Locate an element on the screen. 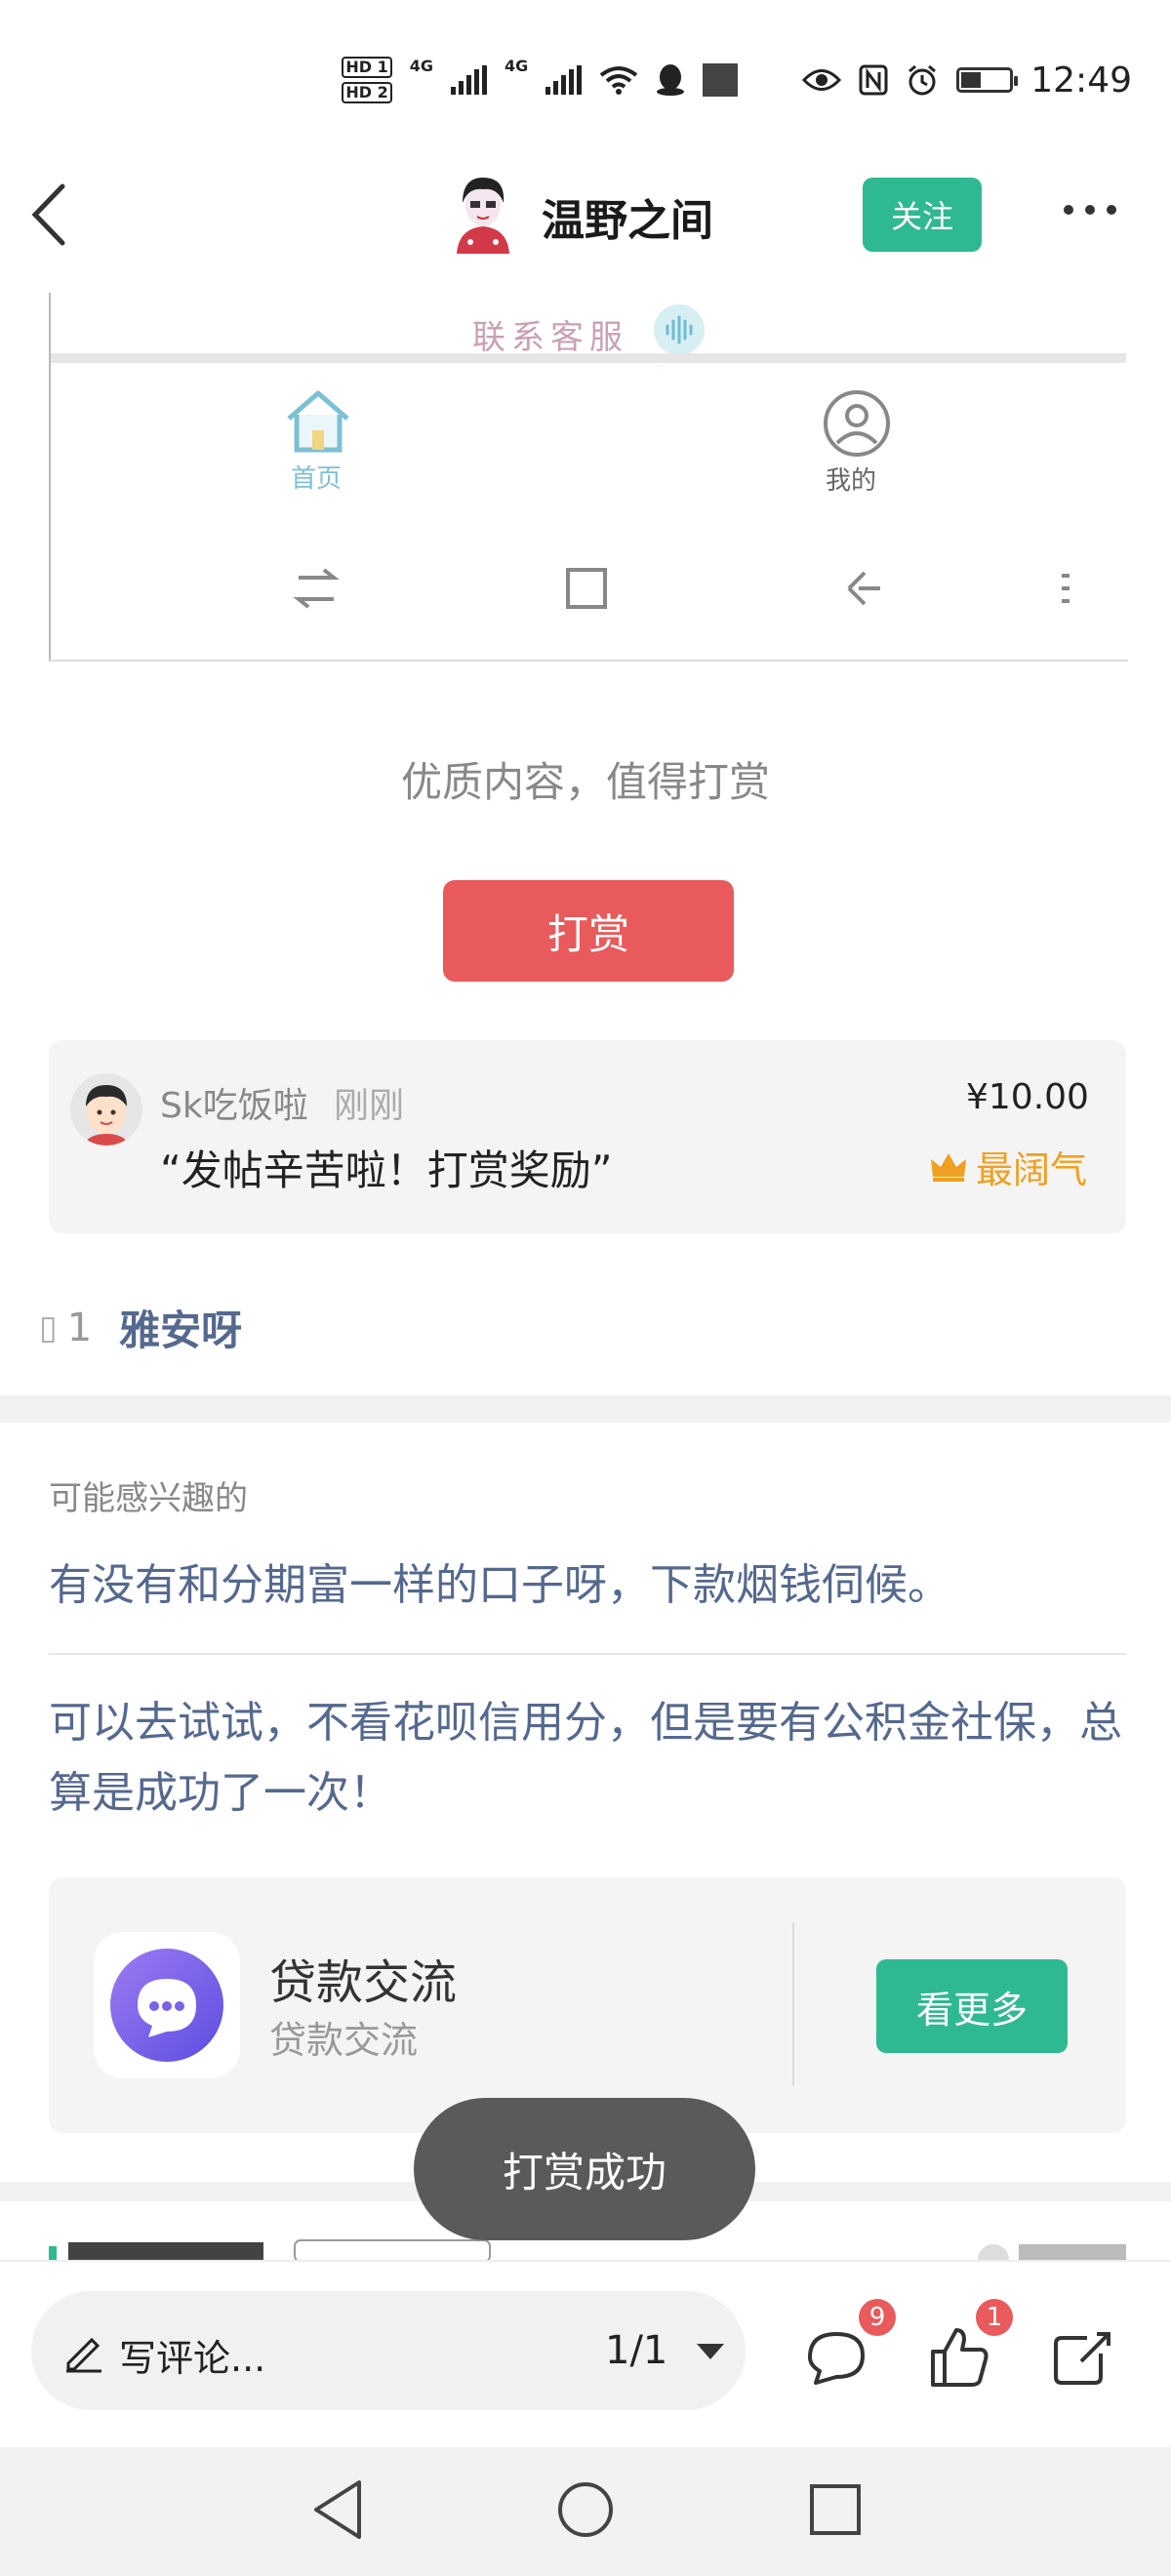 The height and width of the screenshot is (2576, 1171). interest-heading: 可能感兴趣的 is located at coordinates (148, 1498).